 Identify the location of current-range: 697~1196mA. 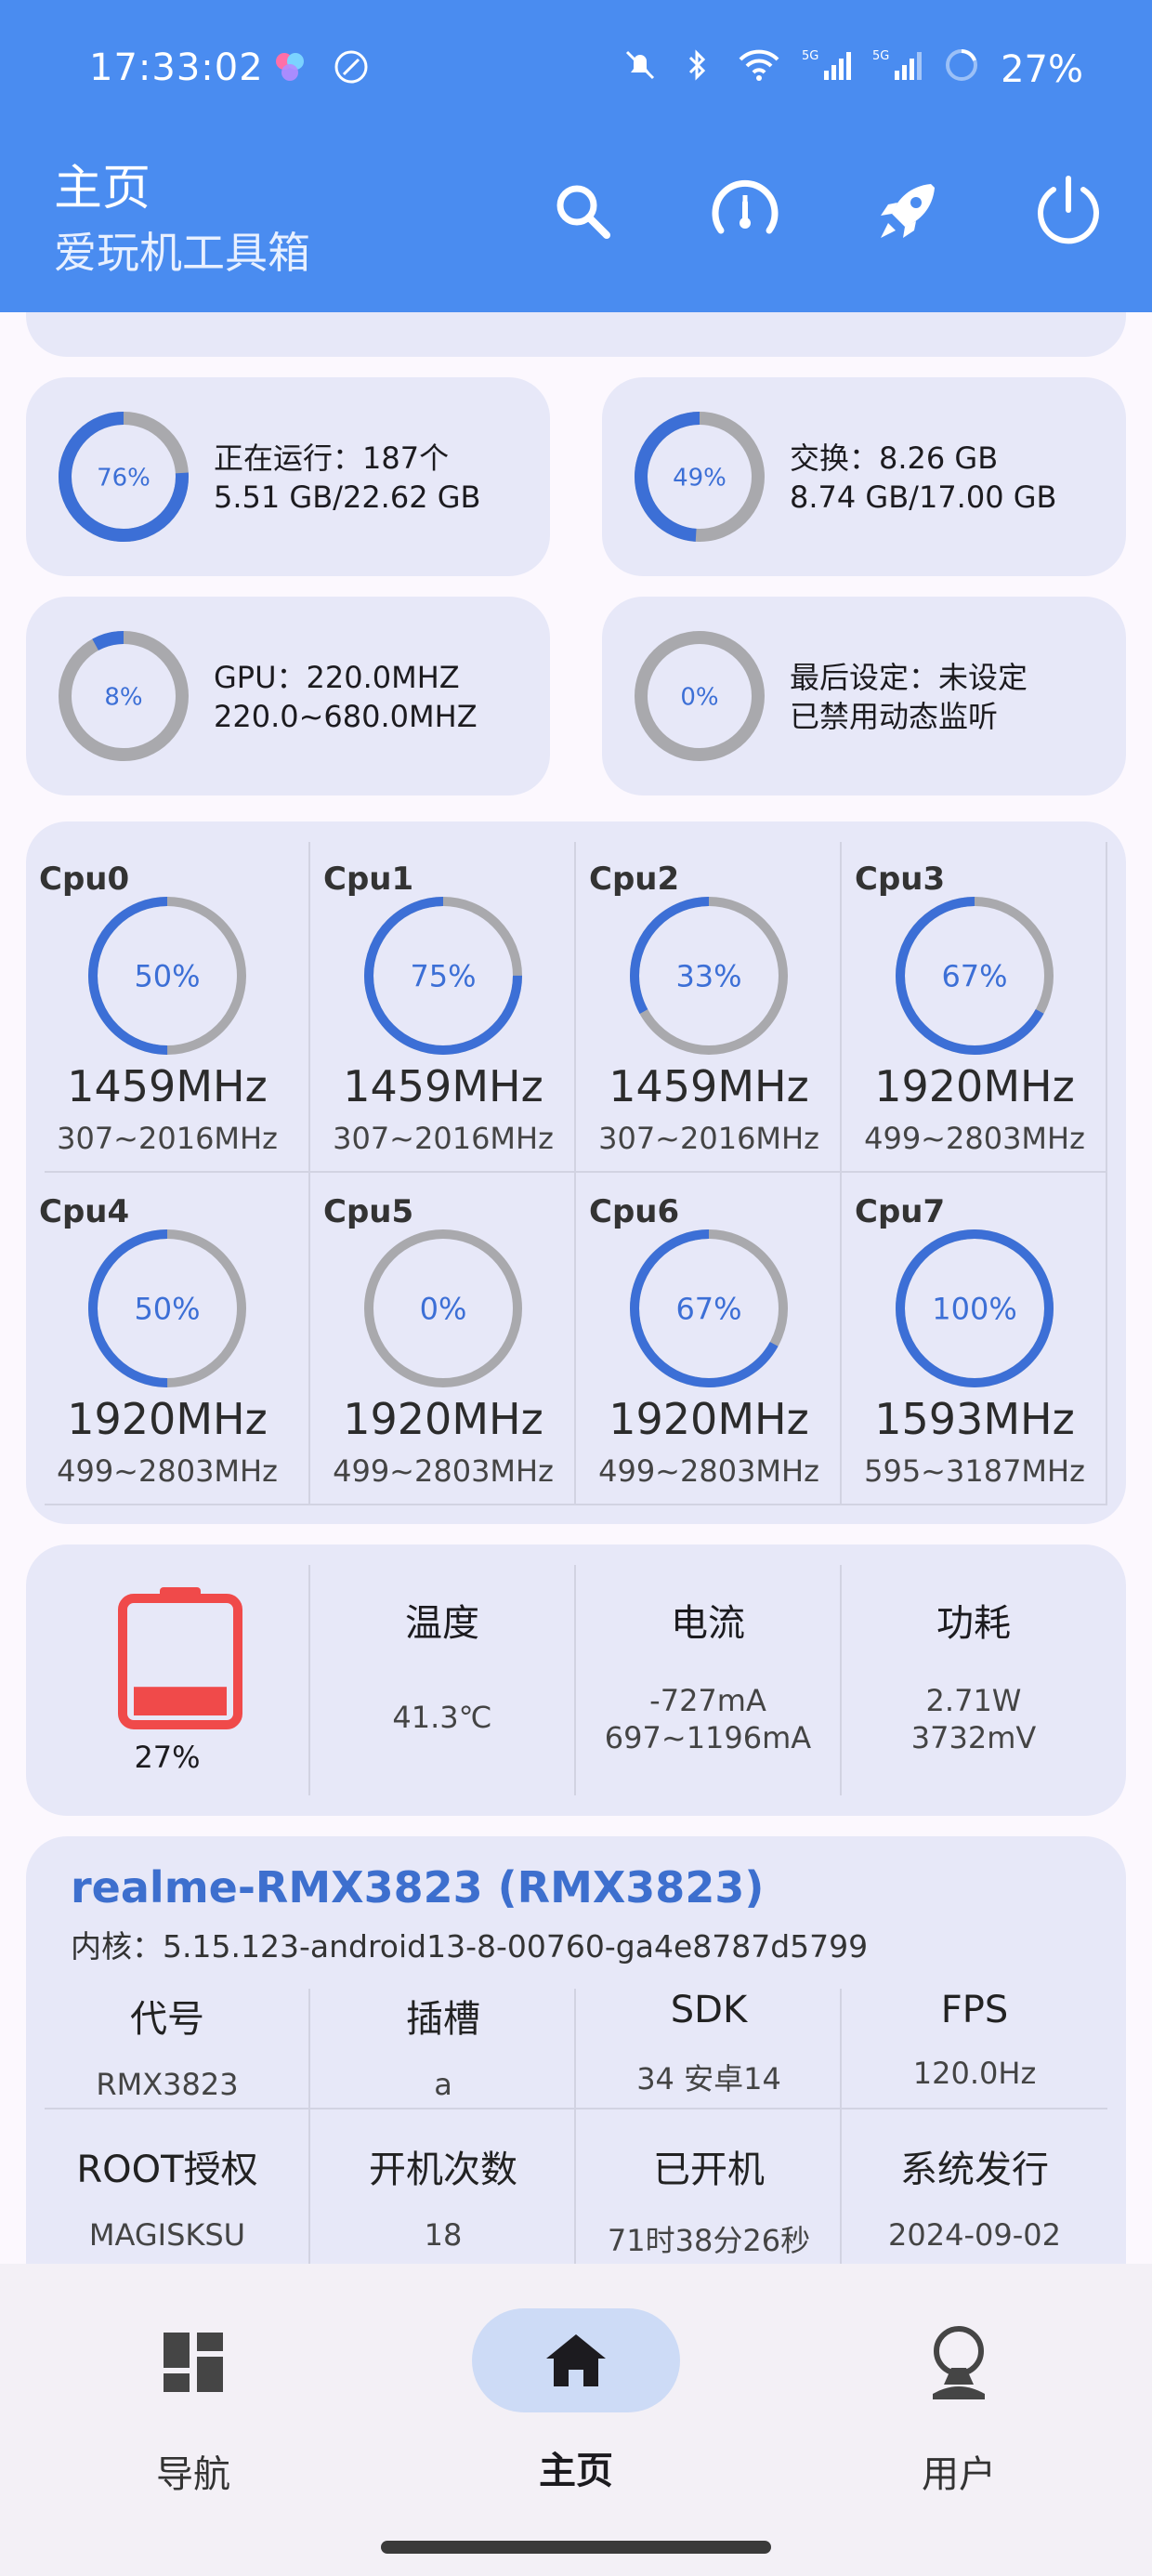
(708, 1737).